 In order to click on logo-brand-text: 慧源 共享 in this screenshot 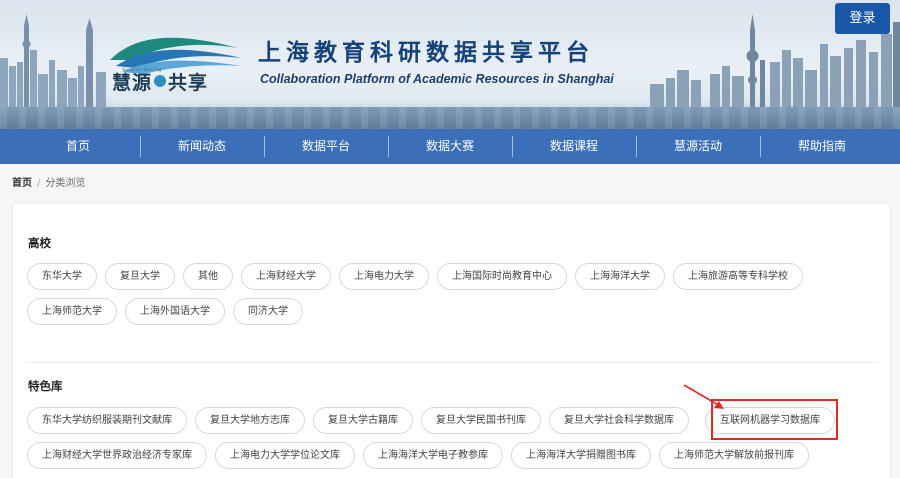, I will do `click(160, 83)`.